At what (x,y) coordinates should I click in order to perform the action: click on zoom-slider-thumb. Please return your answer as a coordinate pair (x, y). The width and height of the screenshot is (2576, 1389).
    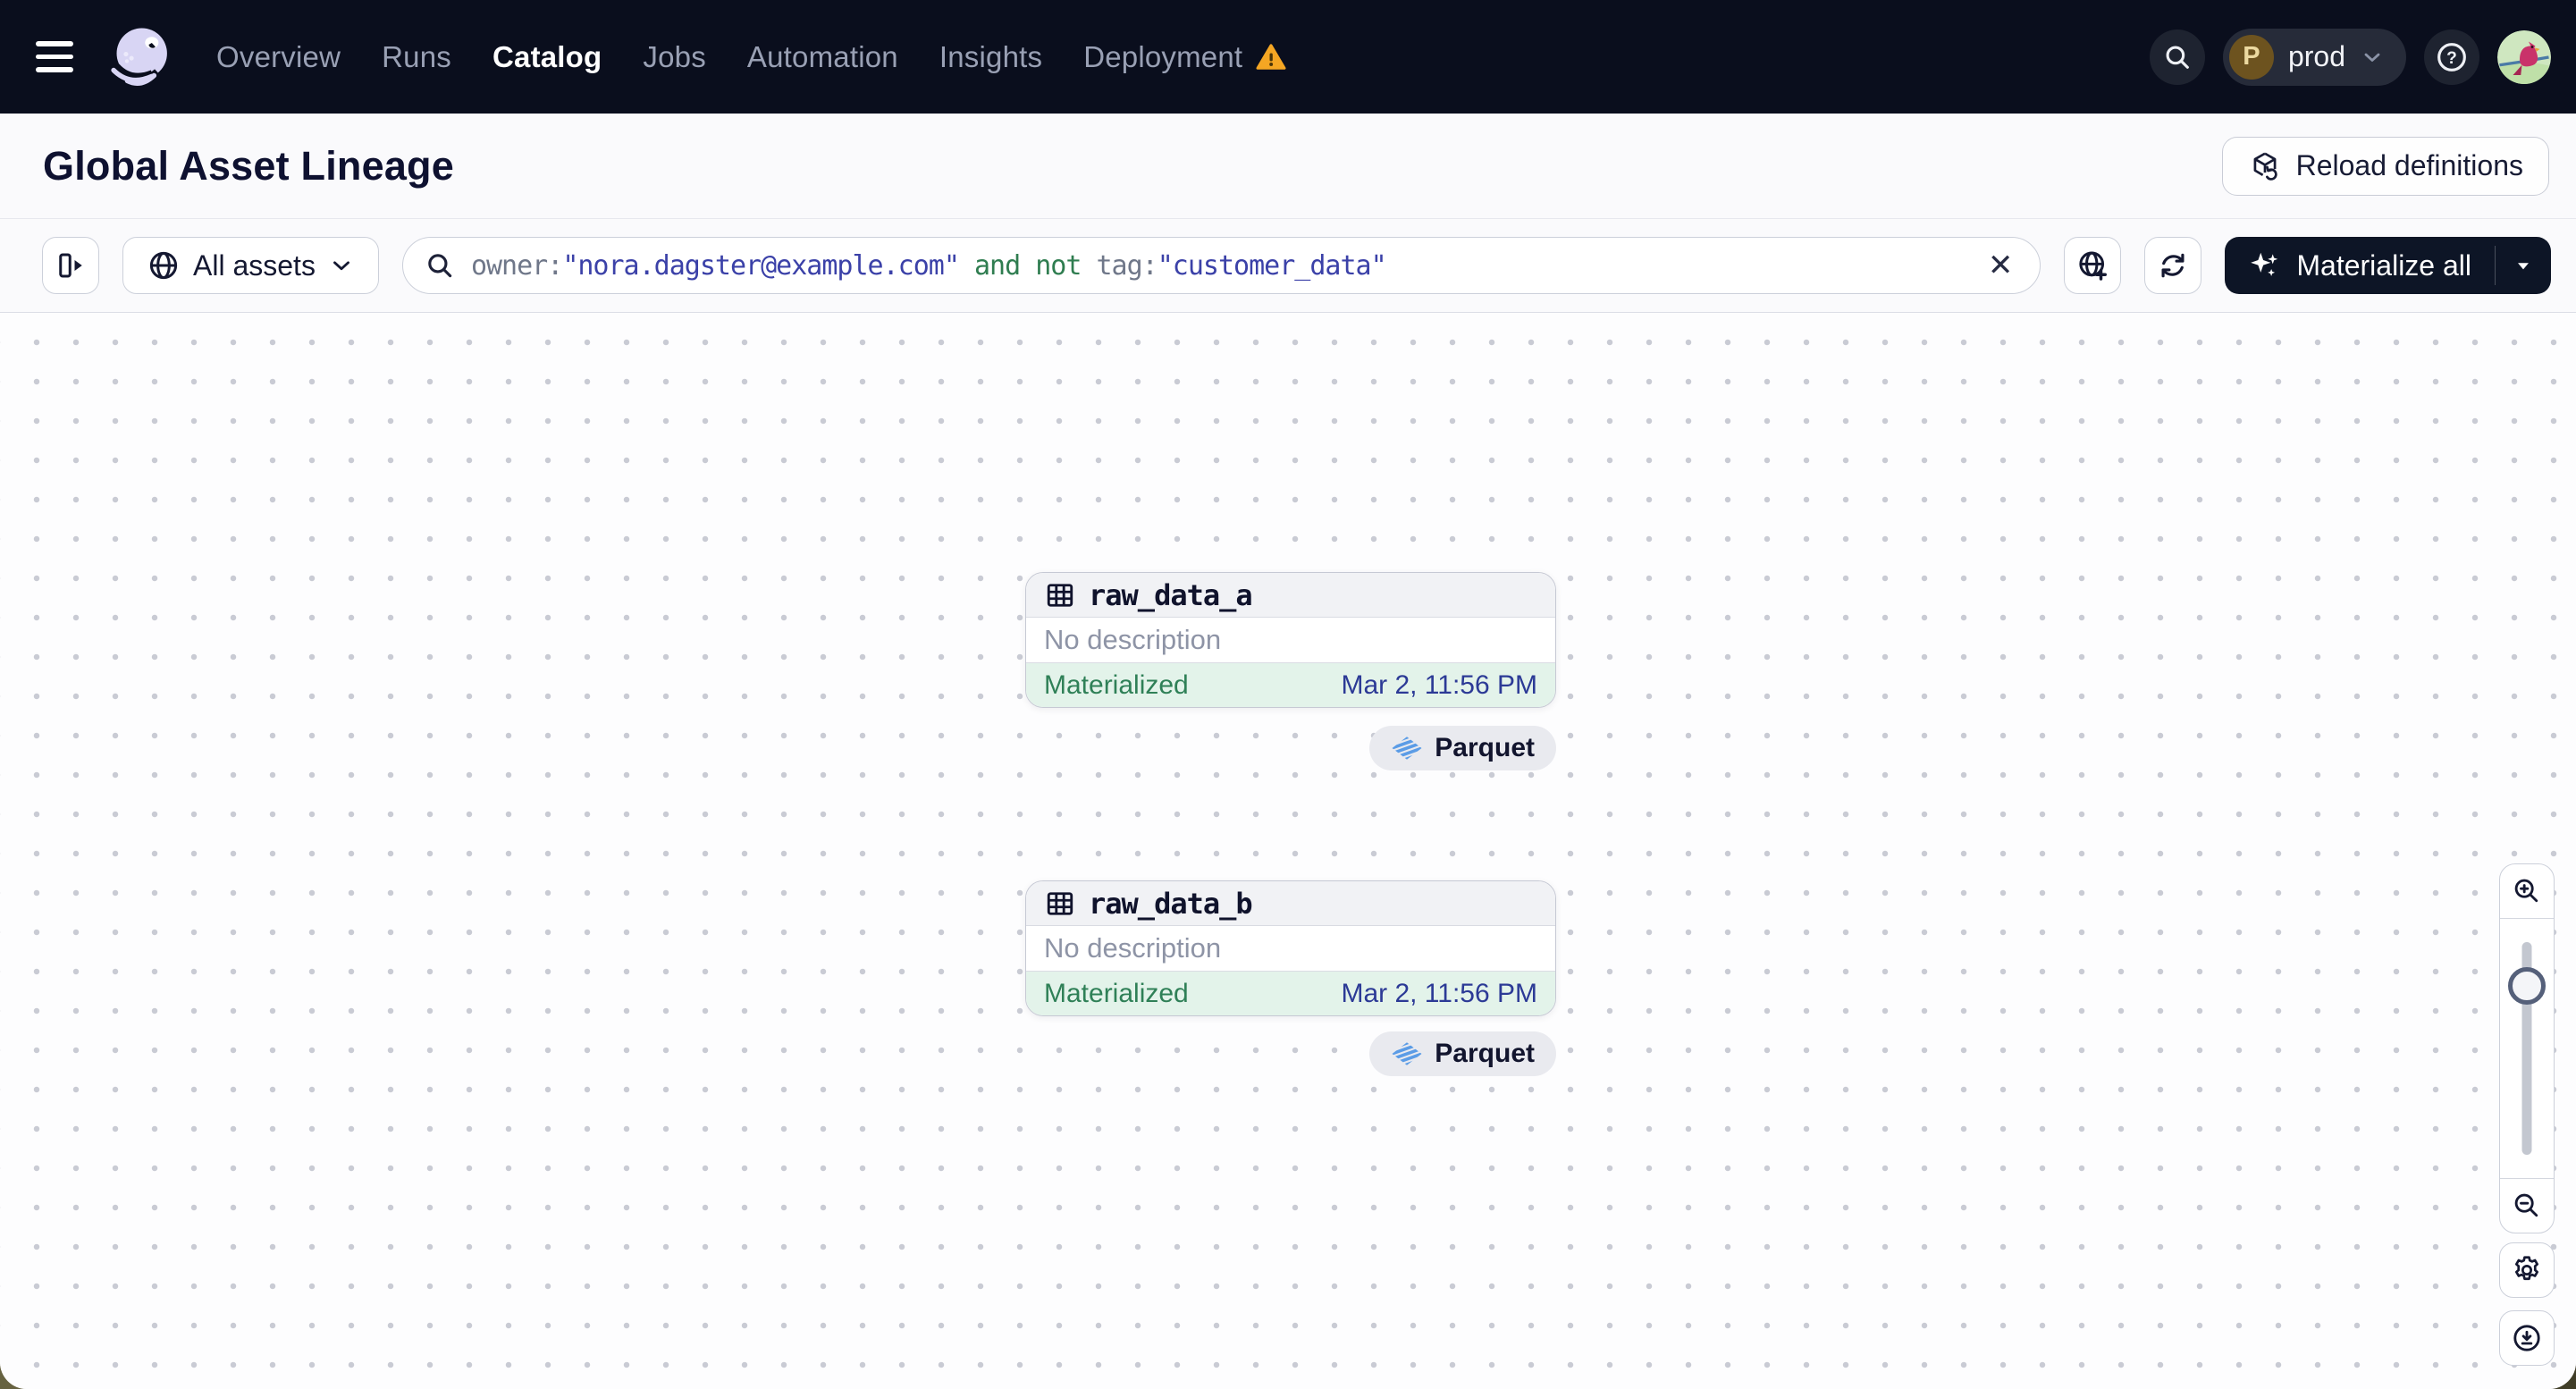
    Looking at the image, I should click on (2527, 986).